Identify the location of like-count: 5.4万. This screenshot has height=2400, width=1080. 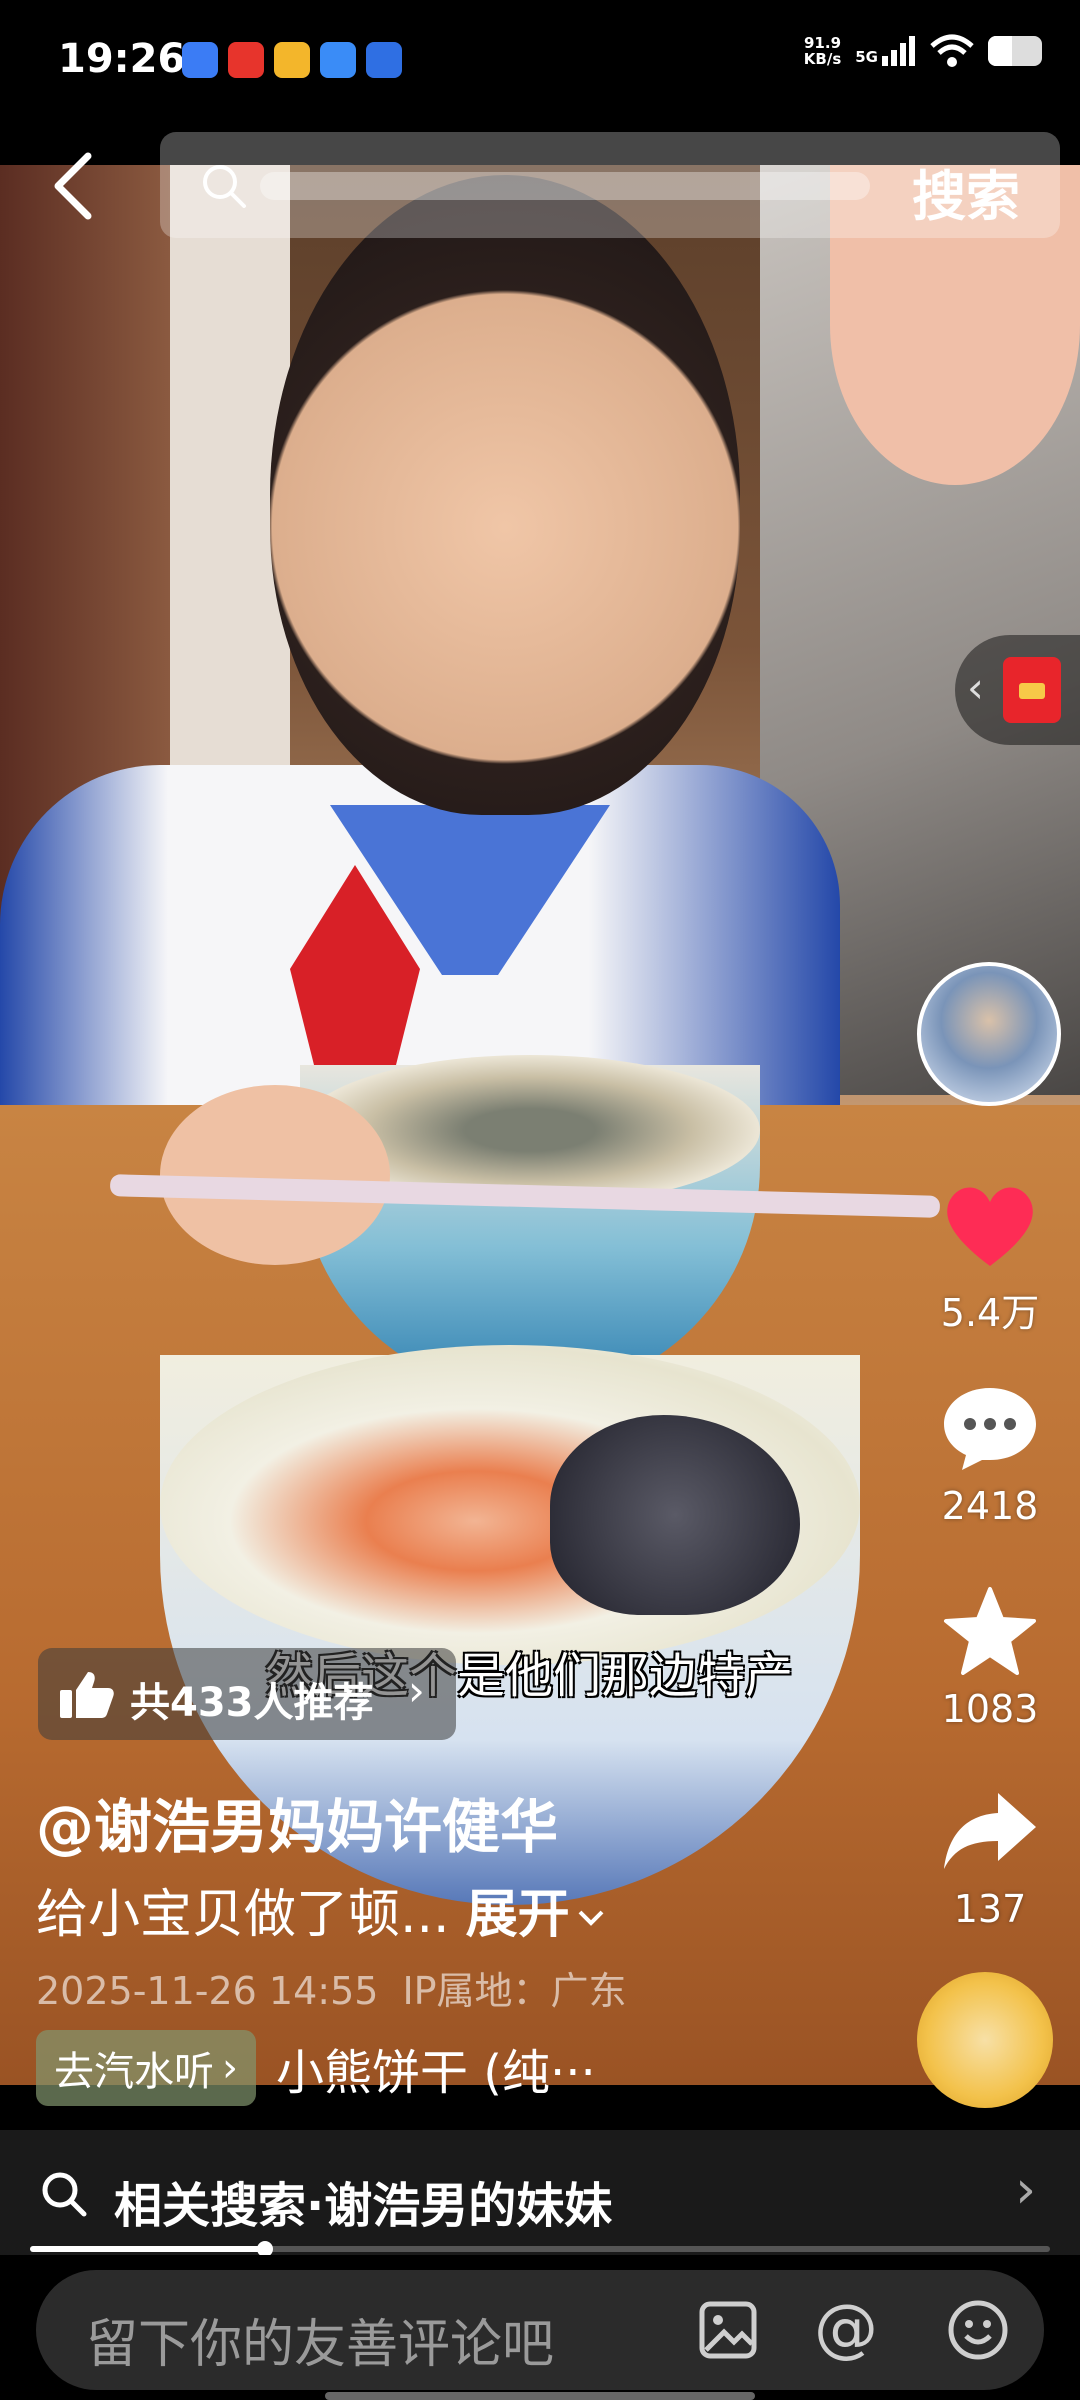
(990, 1313).